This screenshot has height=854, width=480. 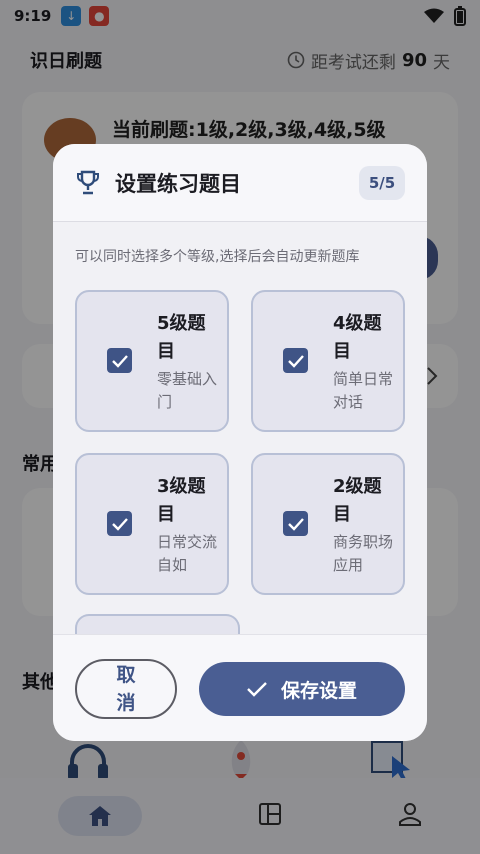 I want to click on dialog-subtitle: 可以同时选择多个等级,选择后会自动更新题库, so click(x=217, y=257).